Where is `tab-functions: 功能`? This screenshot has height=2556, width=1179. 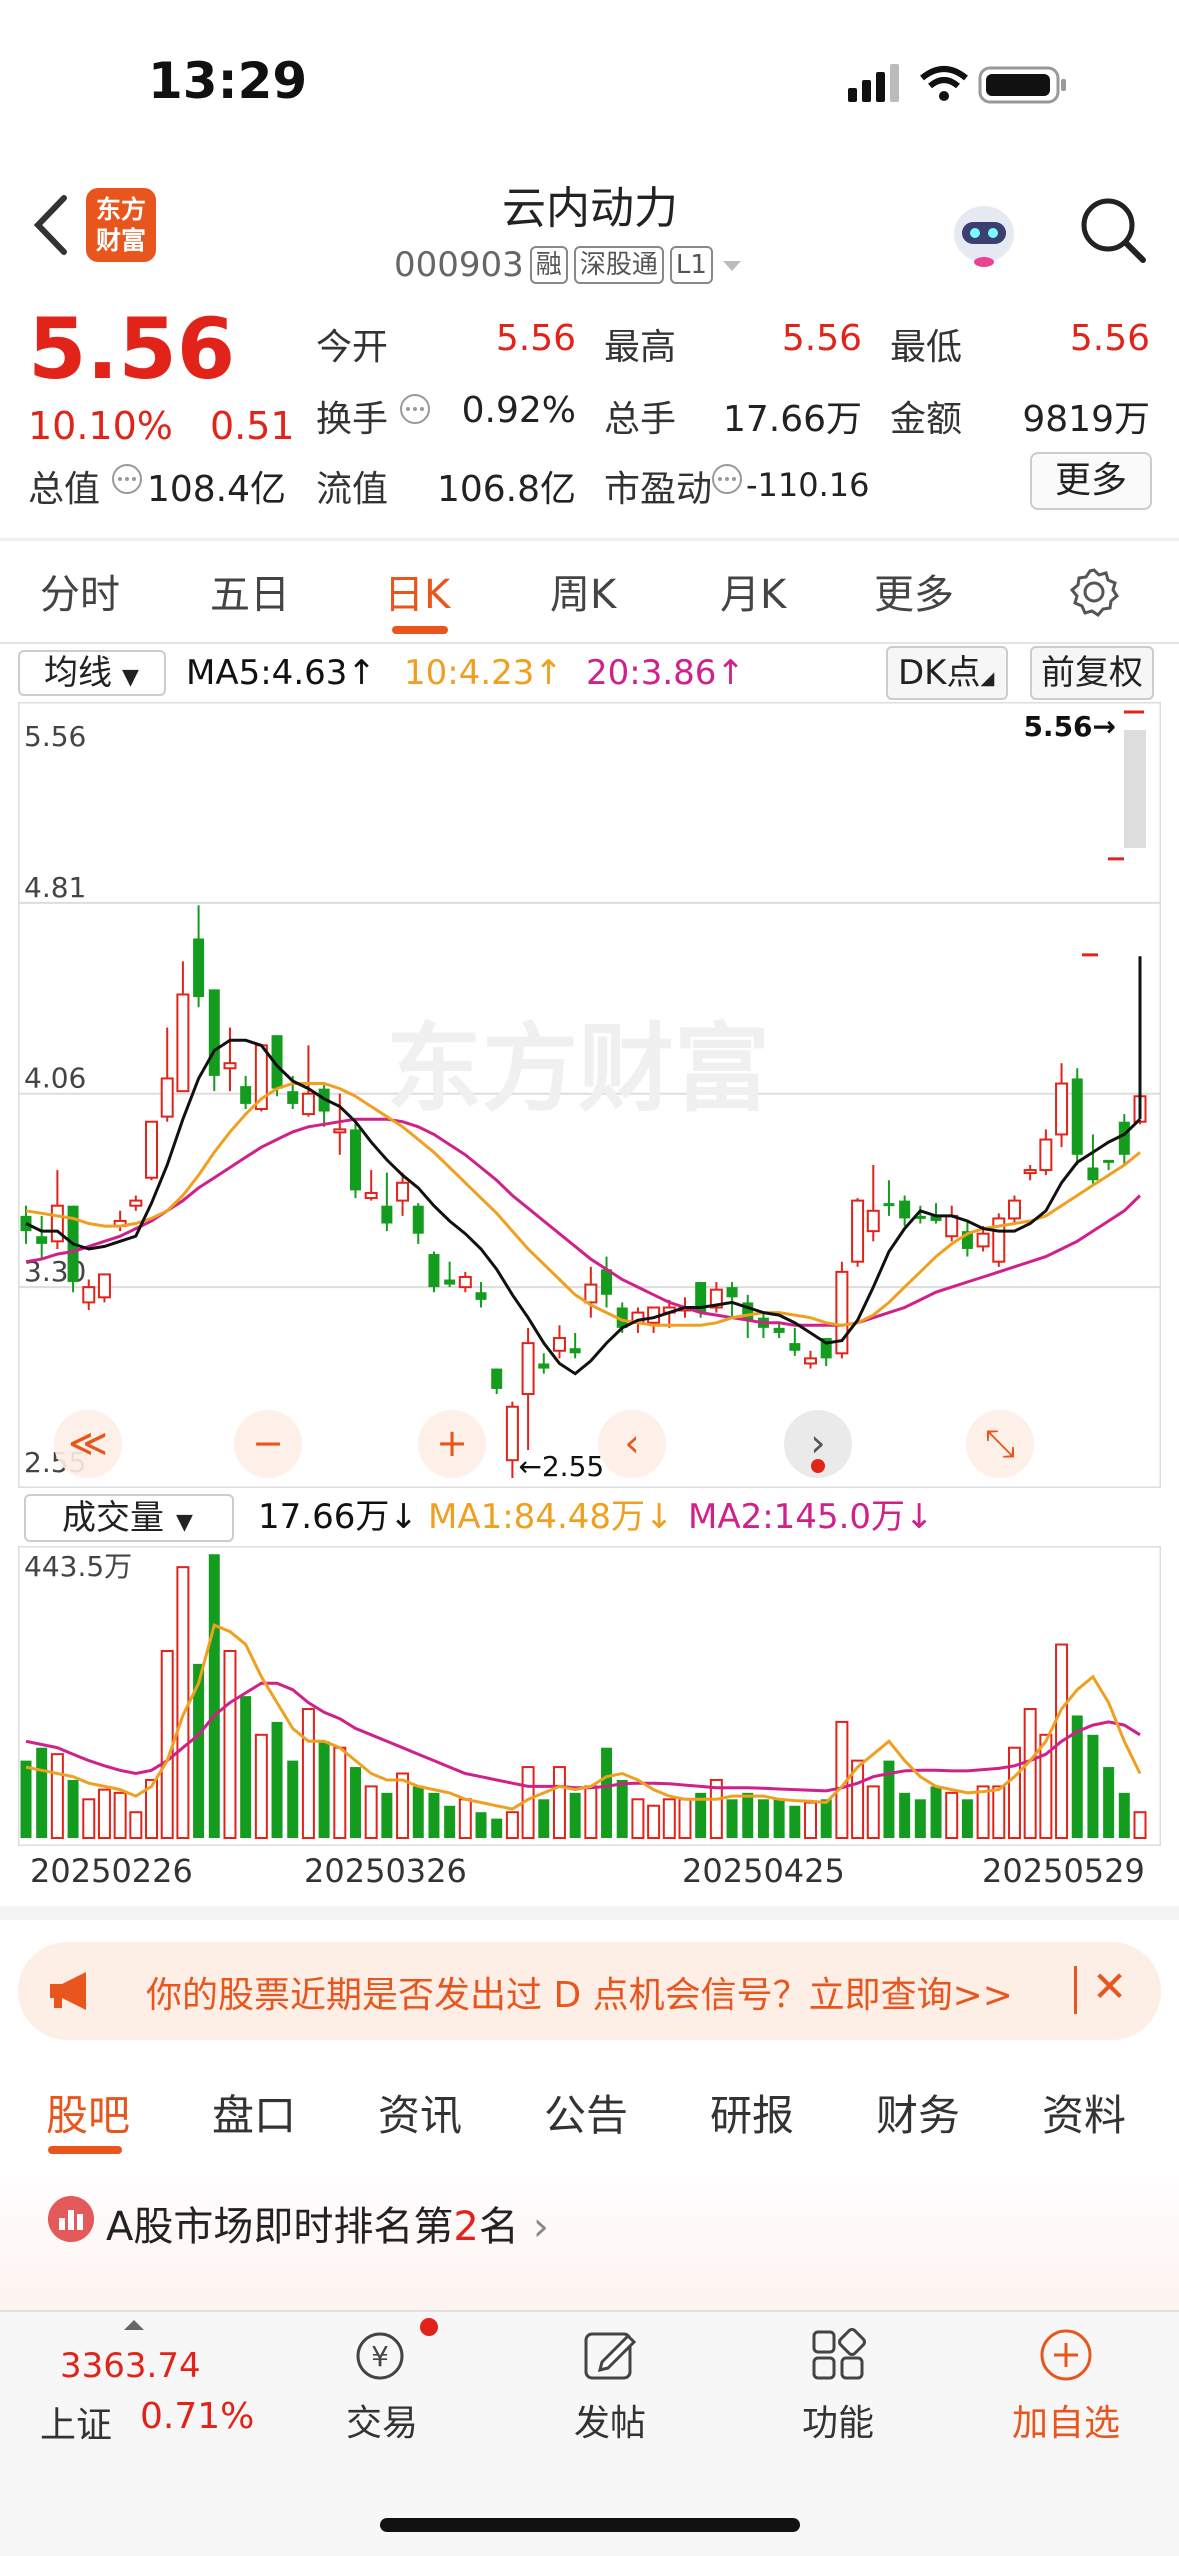 tab-functions: 功能 is located at coordinates (838, 2420).